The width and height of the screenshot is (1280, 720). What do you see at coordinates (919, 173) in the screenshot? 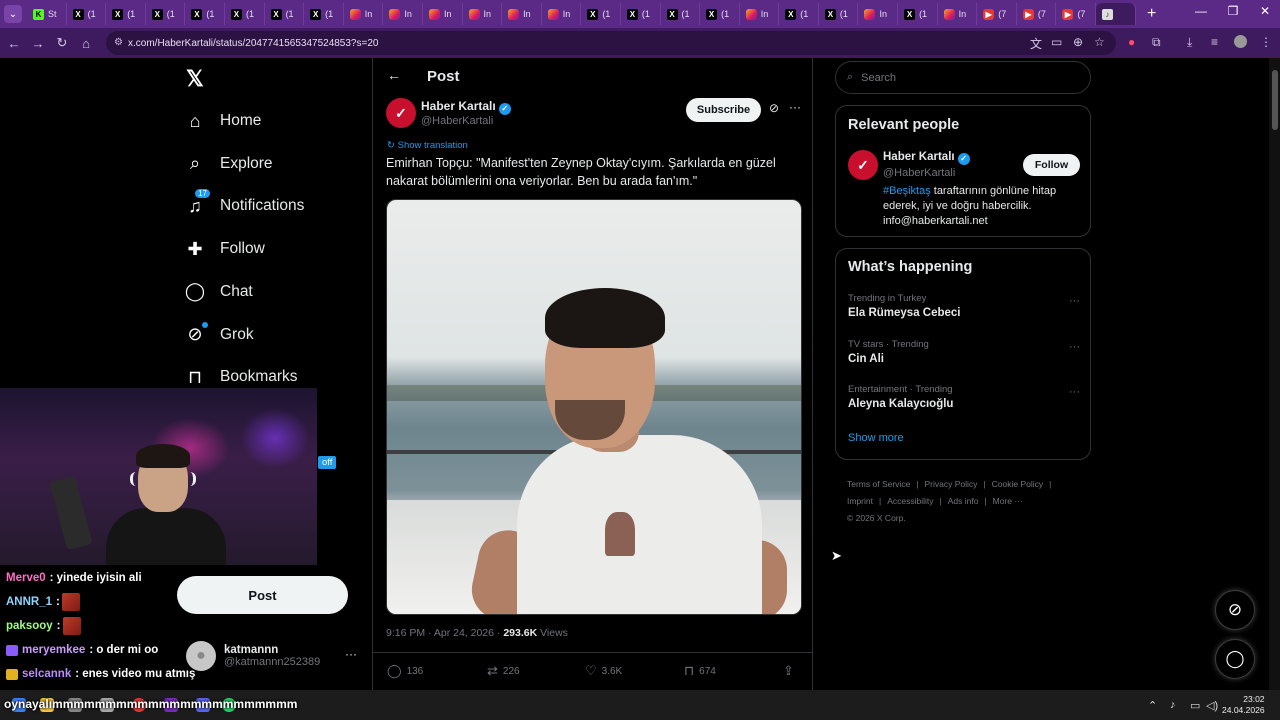
I see `relevant-handle: @HaberKartali` at bounding box center [919, 173].